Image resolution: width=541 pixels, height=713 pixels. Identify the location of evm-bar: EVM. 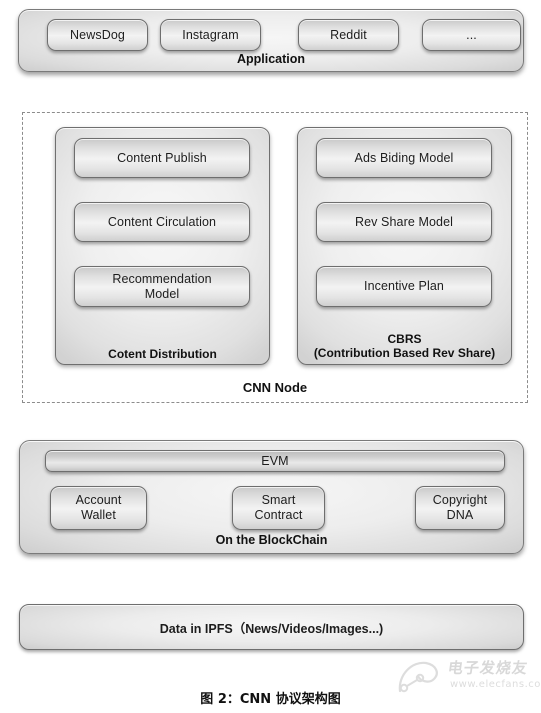
(275, 461).